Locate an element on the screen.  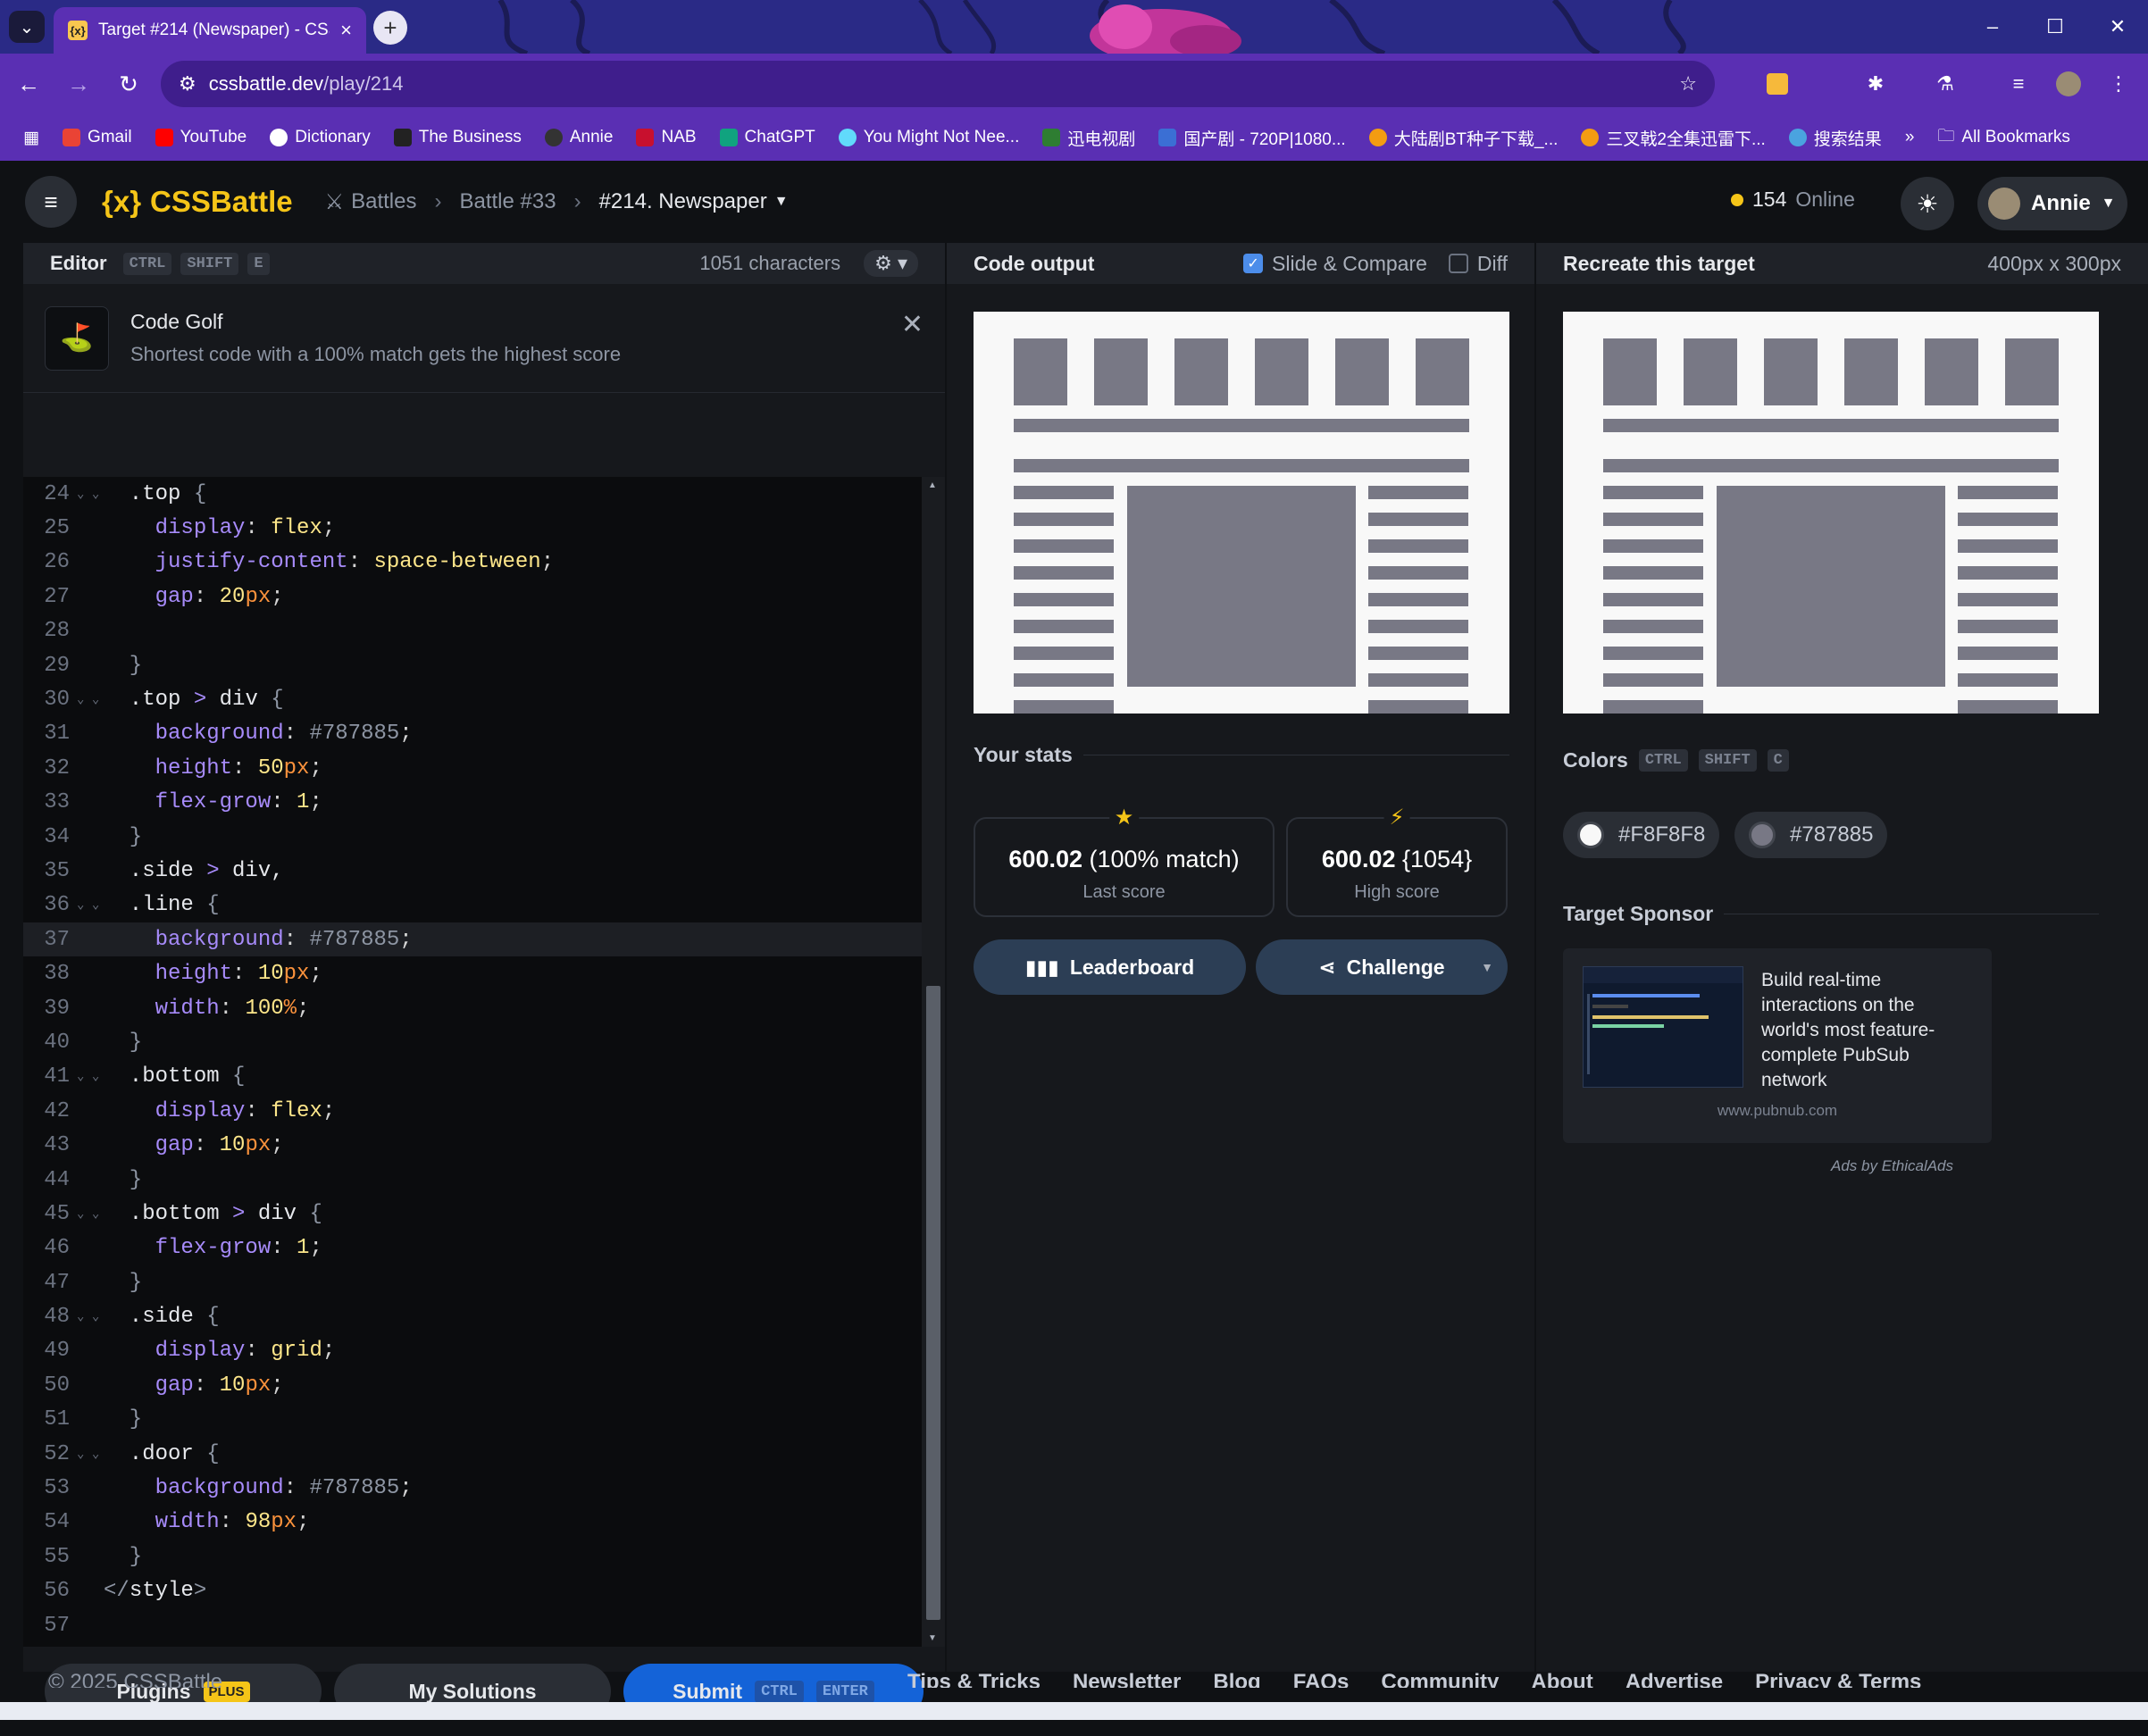
bookmark-star-icon: ☆ is located at coordinates (1688, 84).